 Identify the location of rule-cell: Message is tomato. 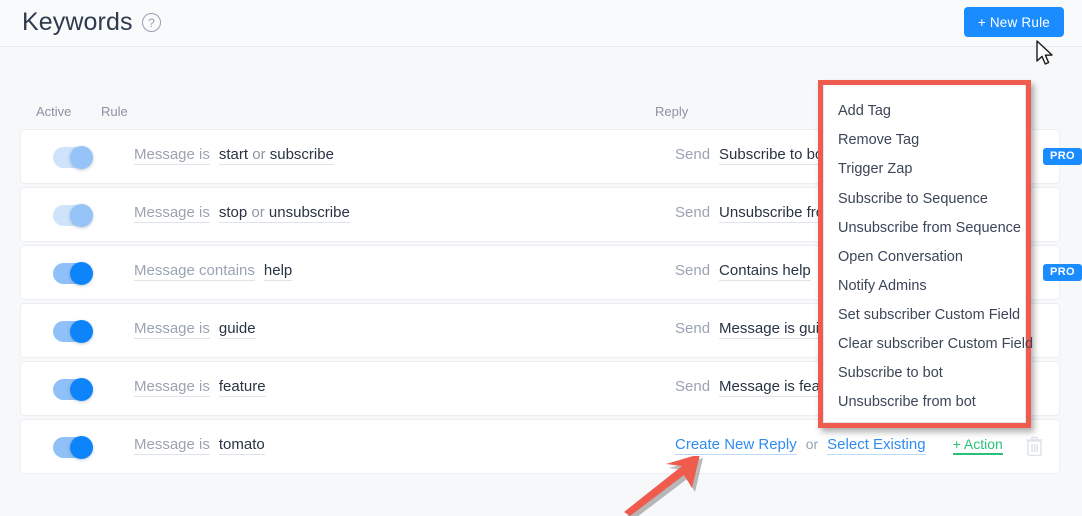
(199, 445).